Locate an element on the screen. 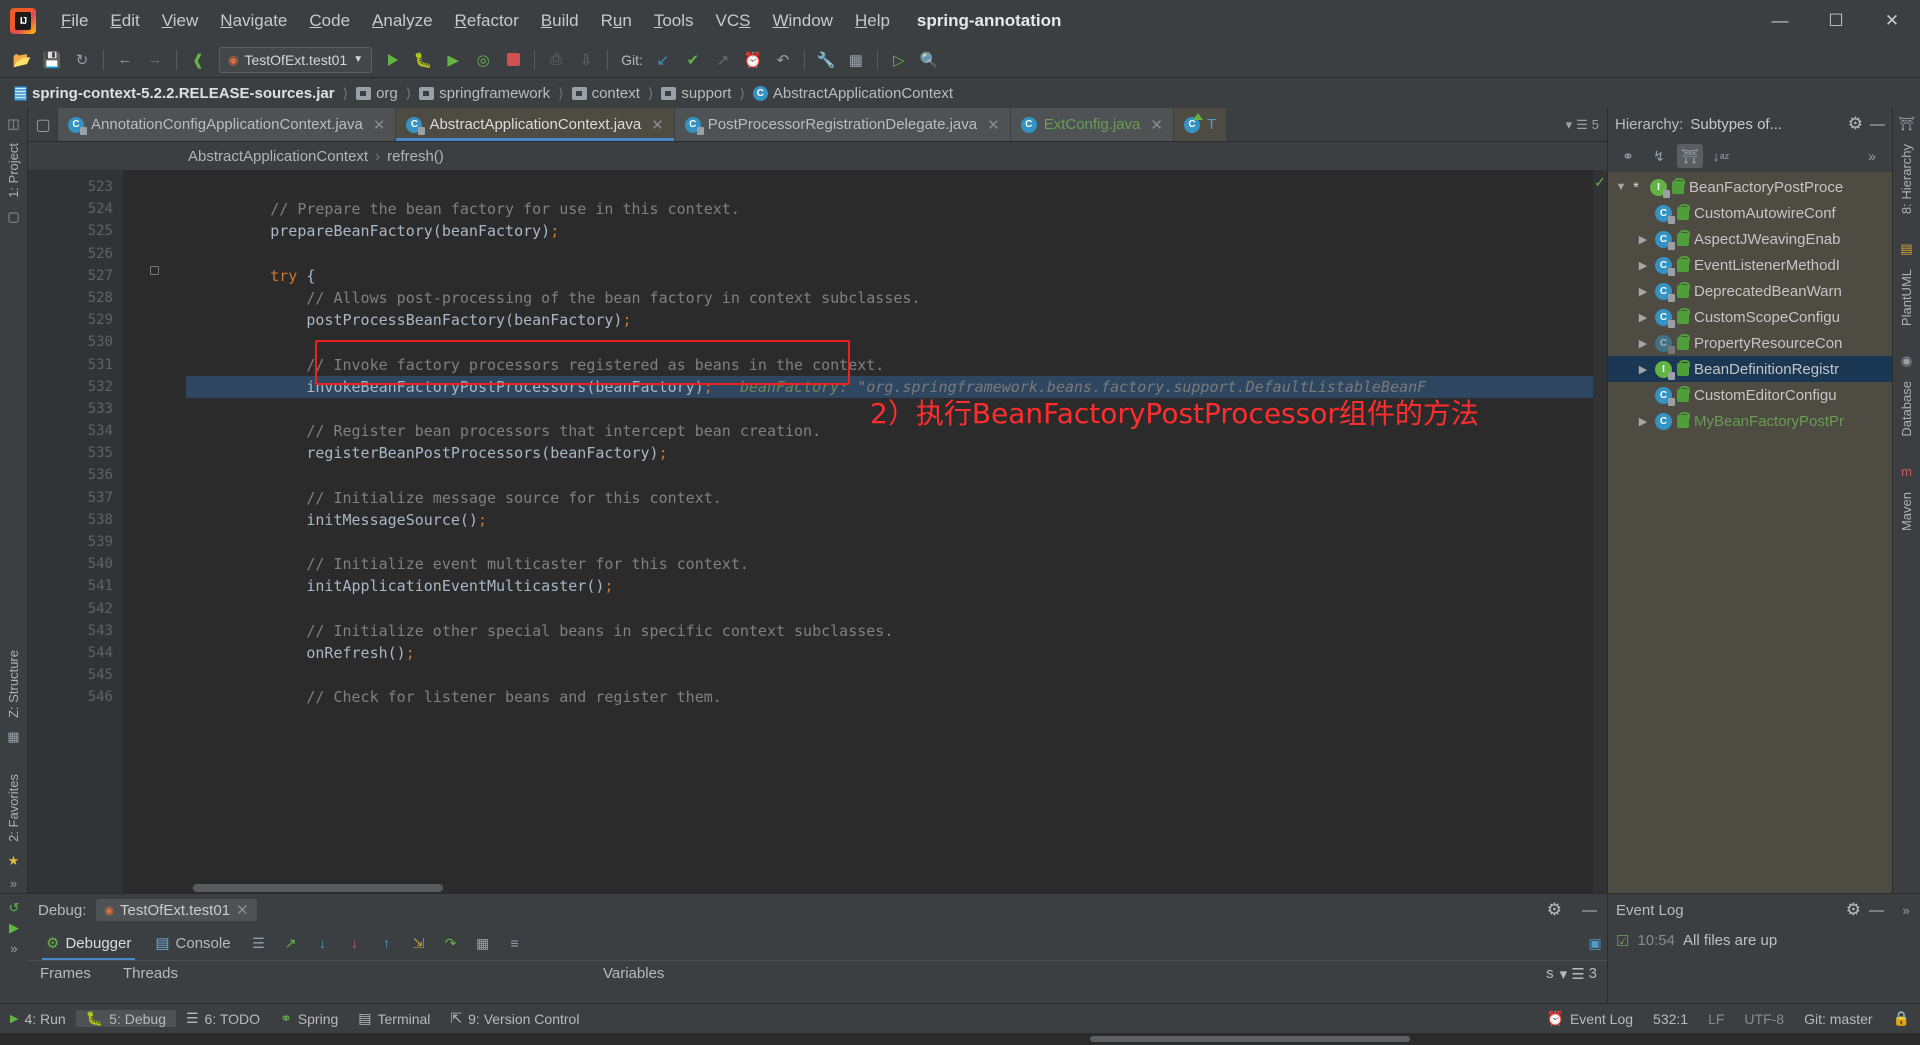  forward-arrow-icon: → is located at coordinates (155, 60).